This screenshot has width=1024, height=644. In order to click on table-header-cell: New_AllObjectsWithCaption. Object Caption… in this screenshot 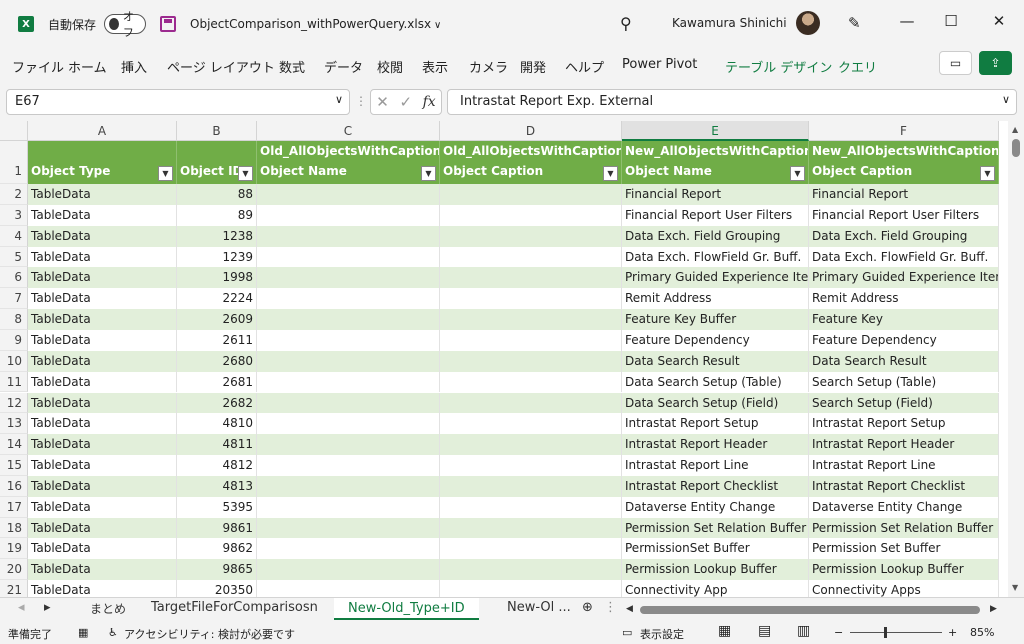, I will do `click(904, 162)`.